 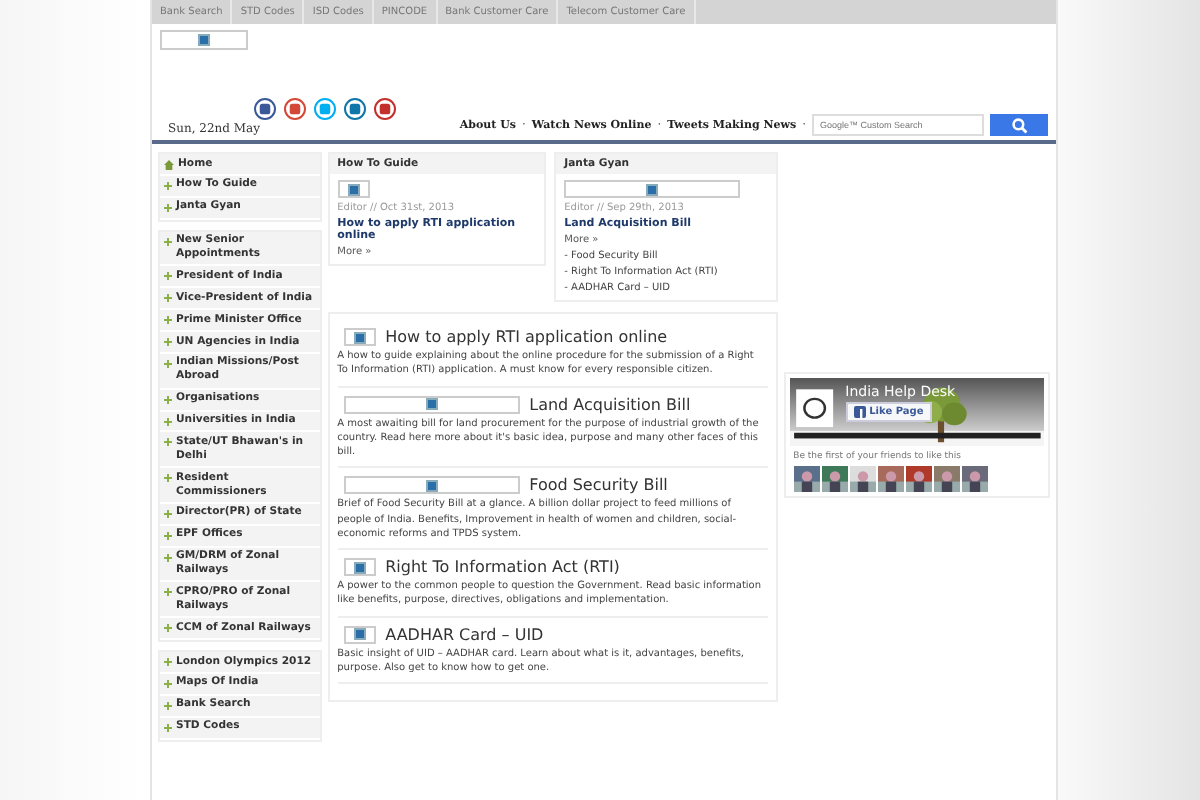 What do you see at coordinates (598, 485) in the screenshot?
I see `article-title: Food Security Bill` at bounding box center [598, 485].